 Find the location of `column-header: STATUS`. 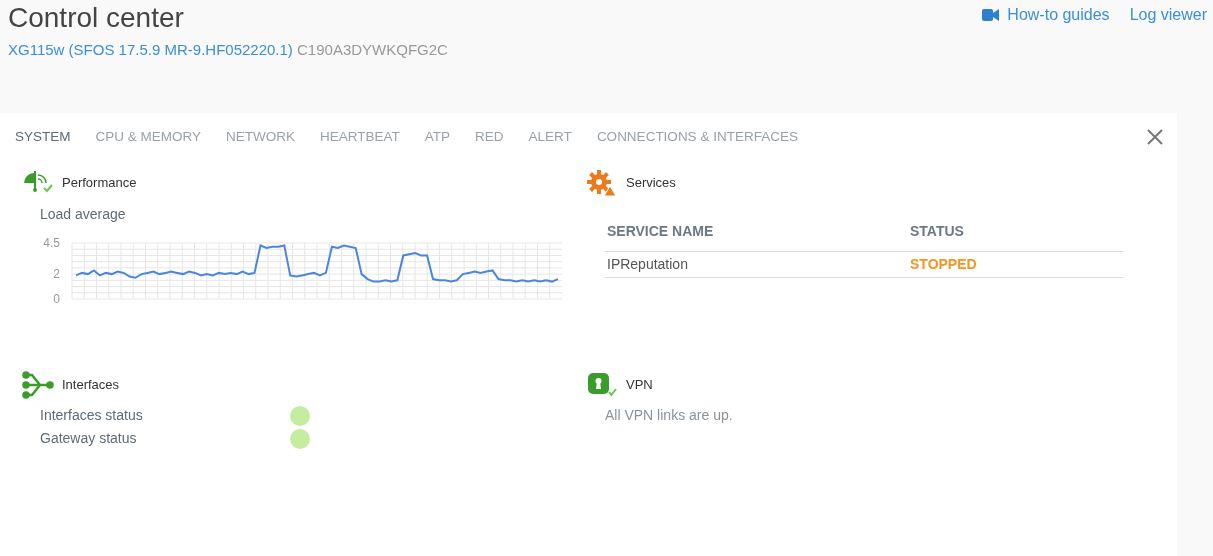

column-header: STATUS is located at coordinates (937, 231).